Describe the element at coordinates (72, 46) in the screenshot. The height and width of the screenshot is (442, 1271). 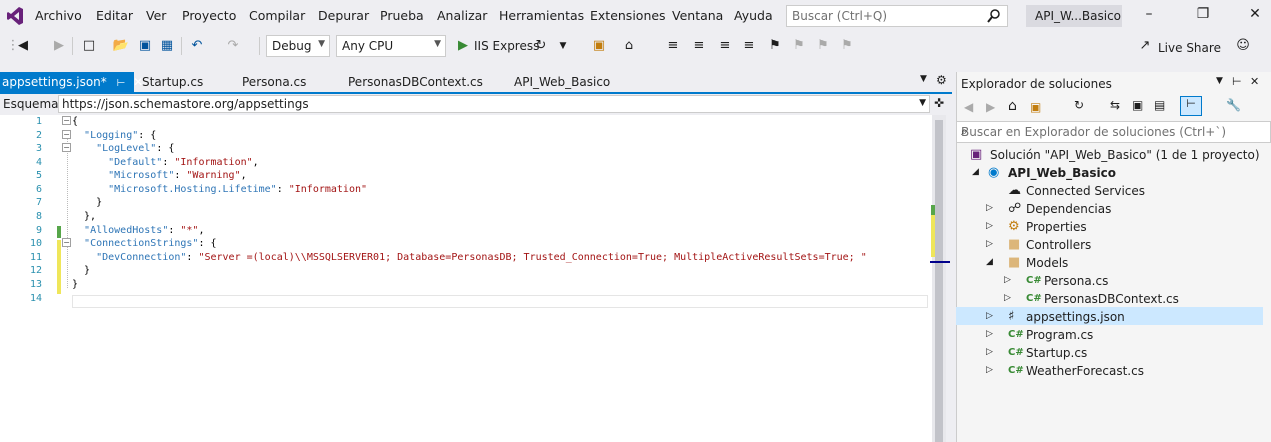
I see `toolbar-separator` at that location.